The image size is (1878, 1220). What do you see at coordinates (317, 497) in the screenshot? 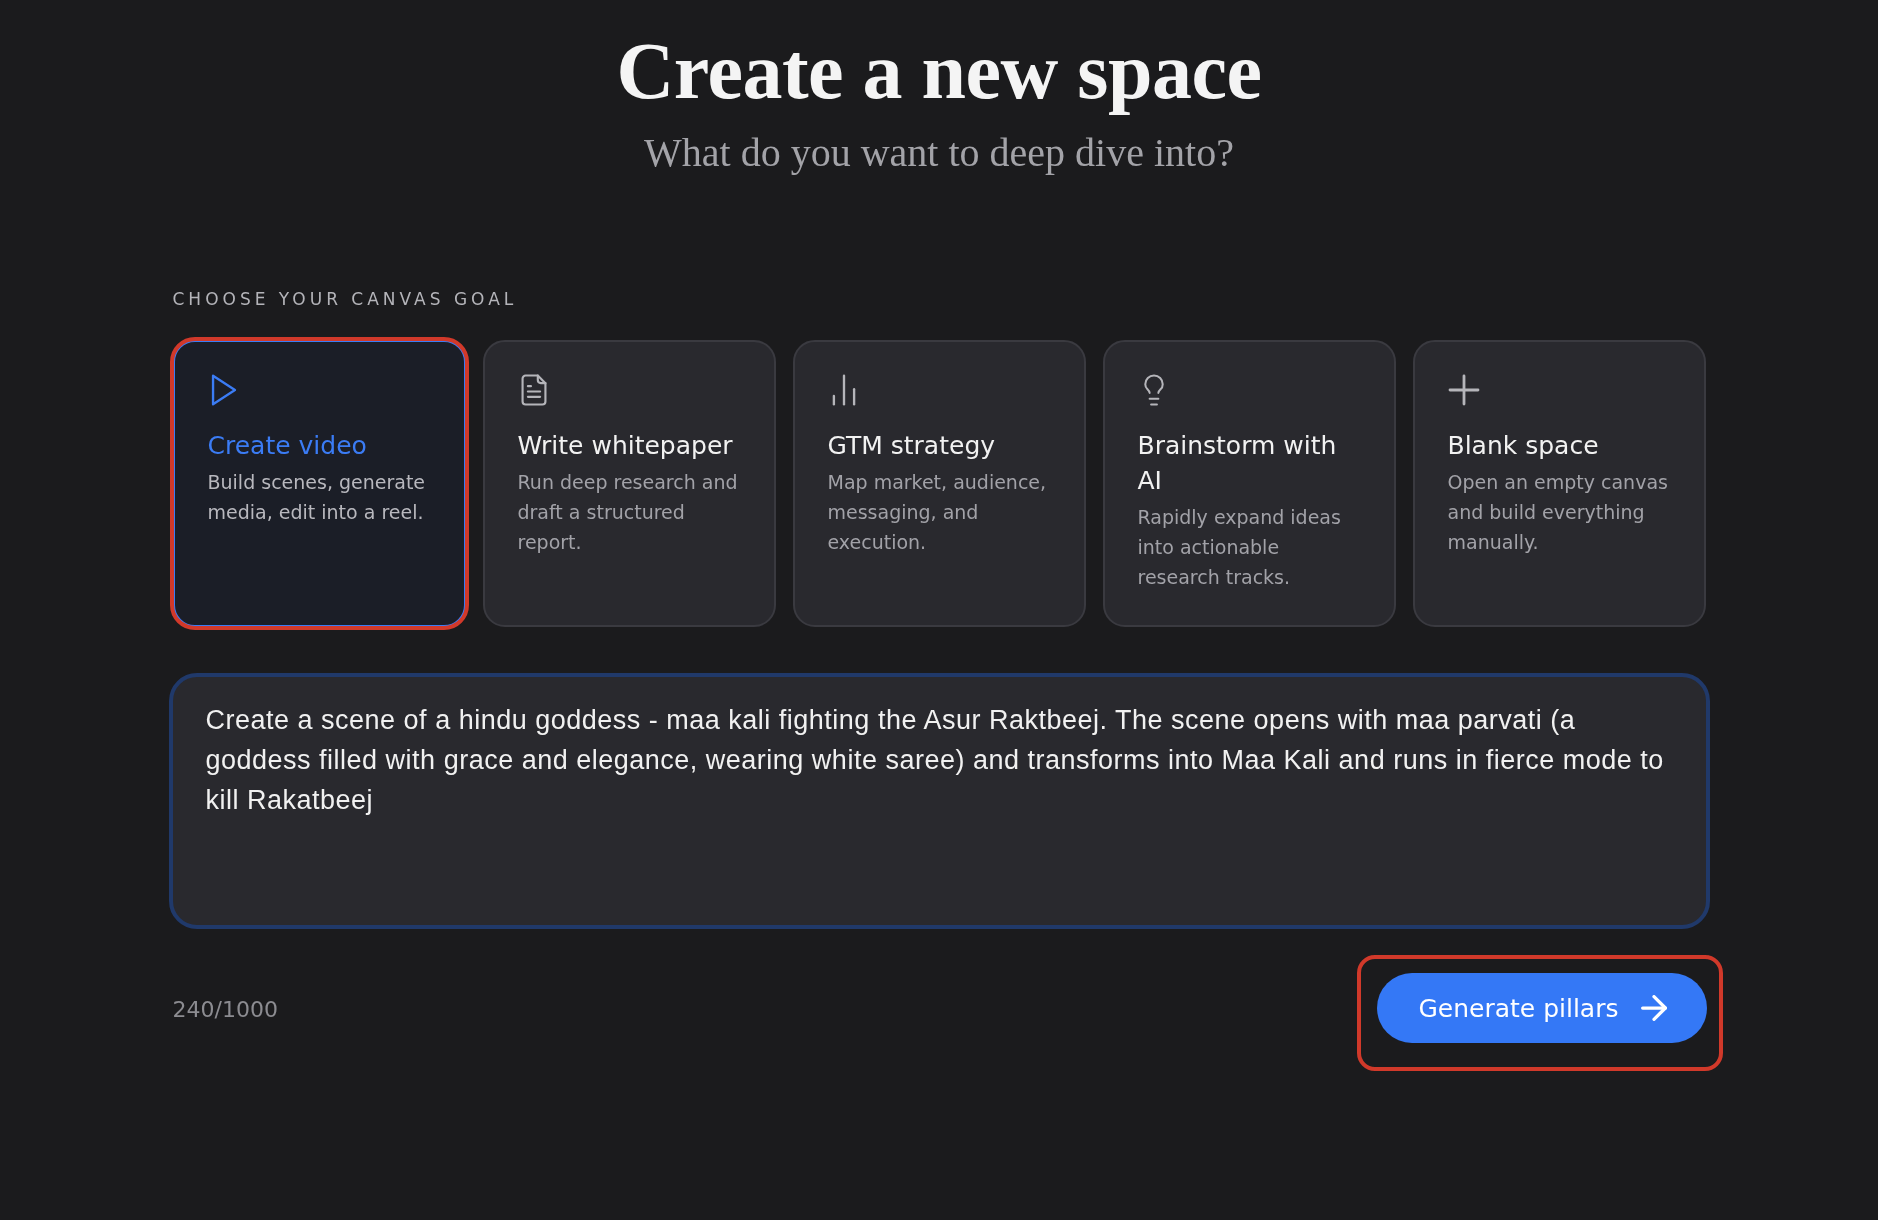
I see `card-description: Build scenes, generate media, edit into a reel.` at bounding box center [317, 497].